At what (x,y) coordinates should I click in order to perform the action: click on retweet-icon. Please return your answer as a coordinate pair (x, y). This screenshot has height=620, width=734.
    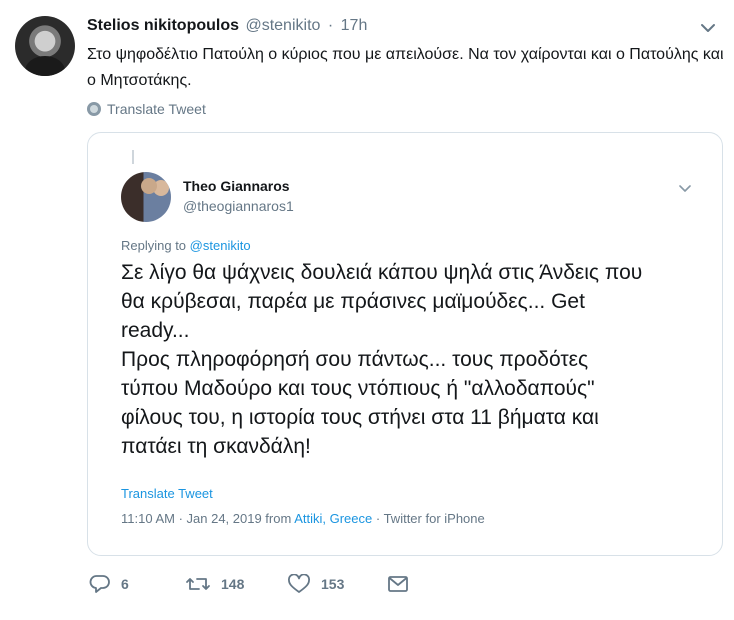
    Looking at the image, I should click on (198, 584).